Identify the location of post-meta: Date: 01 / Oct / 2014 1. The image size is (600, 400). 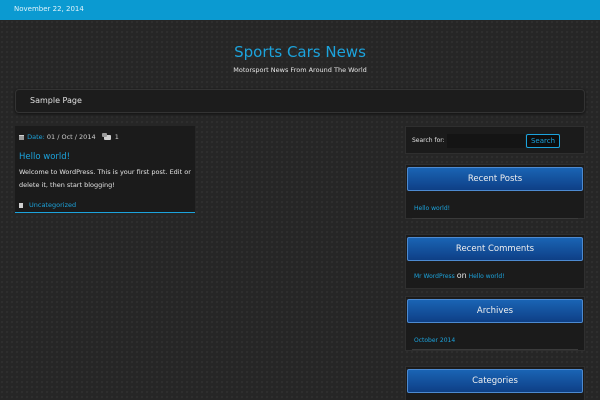
(69, 136).